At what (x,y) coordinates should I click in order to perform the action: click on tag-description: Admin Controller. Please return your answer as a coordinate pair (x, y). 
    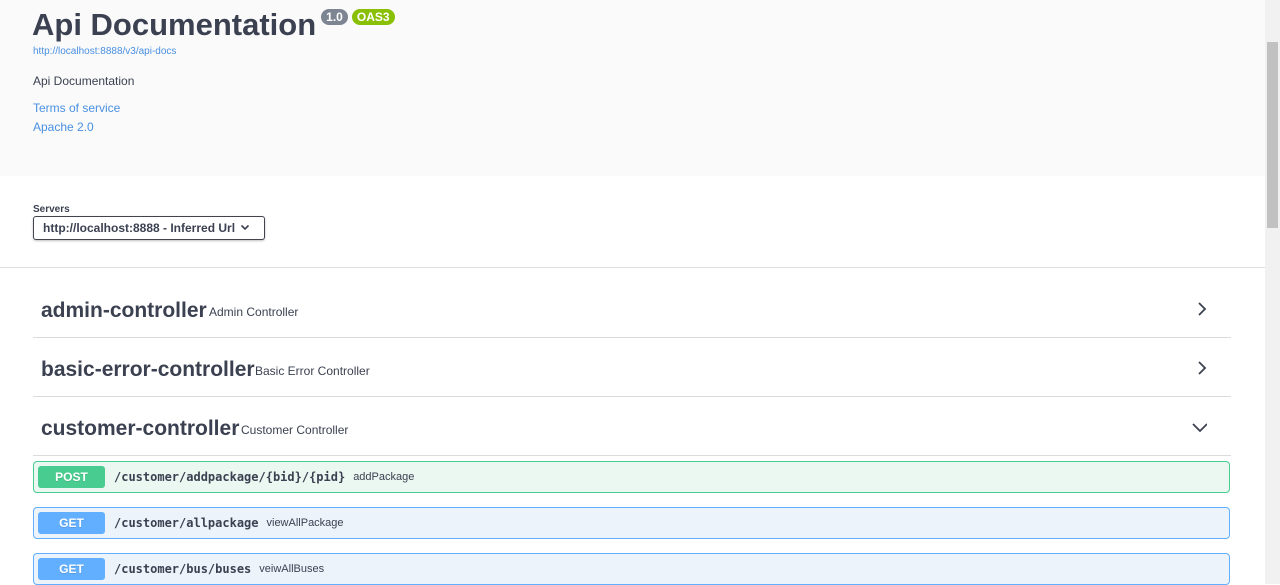
    Looking at the image, I should click on (254, 312).